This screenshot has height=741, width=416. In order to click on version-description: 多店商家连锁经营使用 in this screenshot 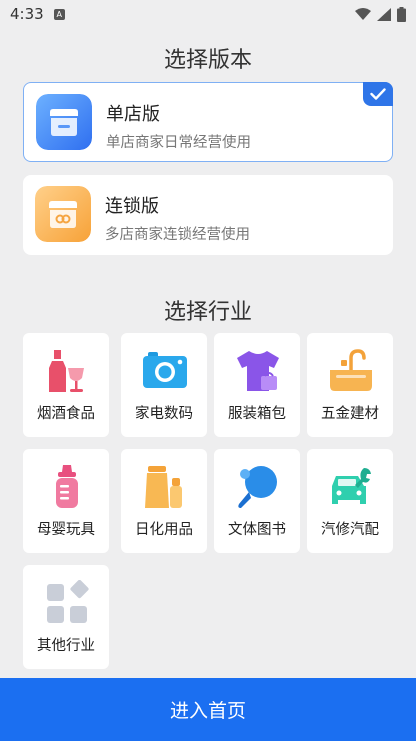, I will do `click(177, 235)`.